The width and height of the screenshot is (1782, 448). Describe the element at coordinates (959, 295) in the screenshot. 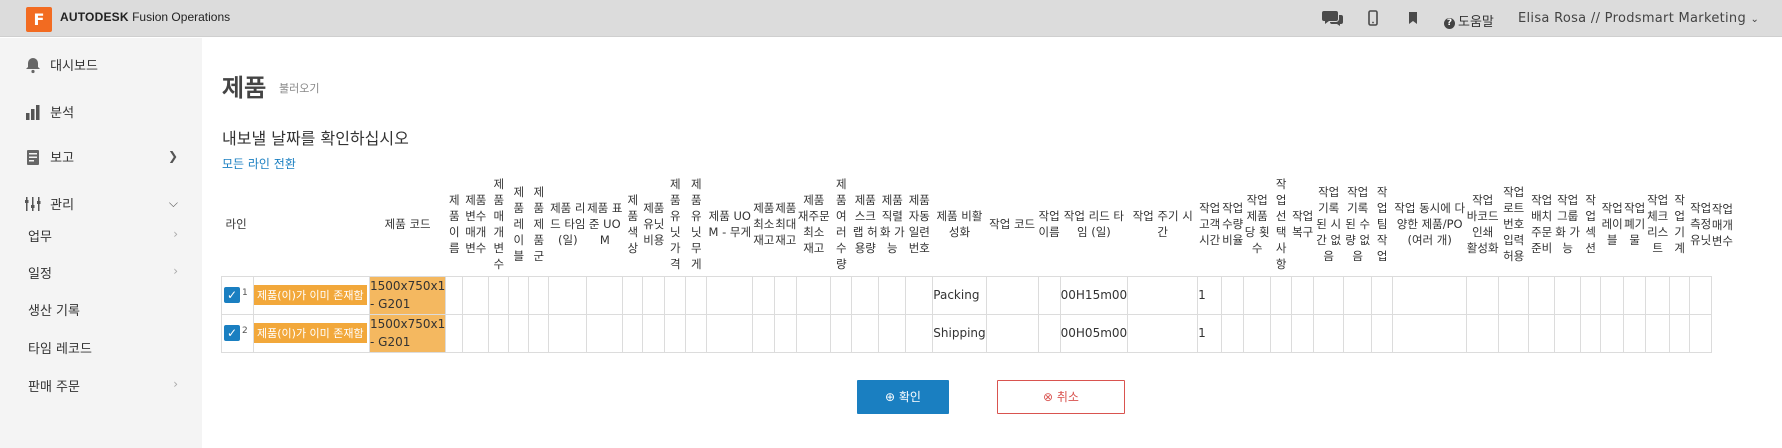

I see `op-code-cell: Packing` at that location.